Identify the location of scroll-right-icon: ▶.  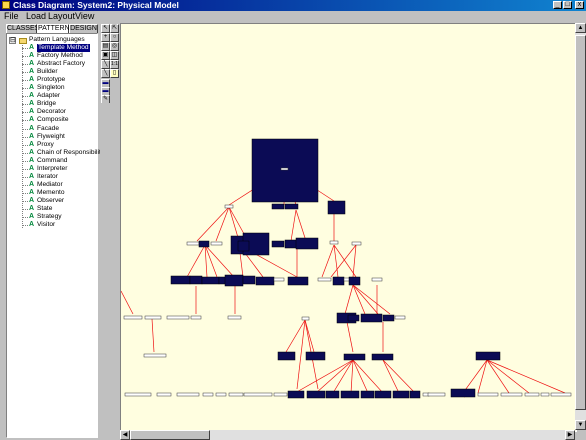
(570, 435).